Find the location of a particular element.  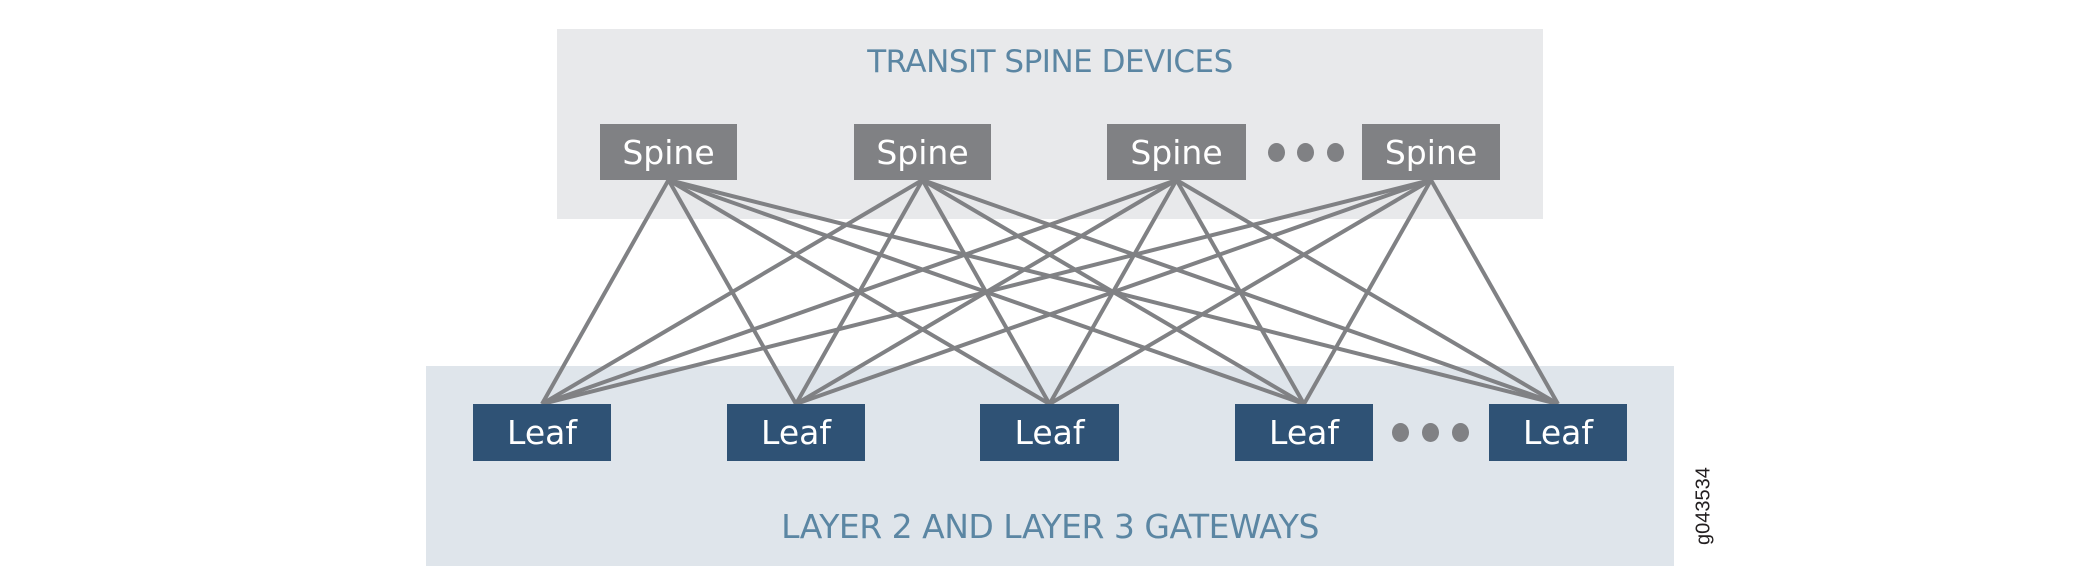

leaf-node-3: Leaf is located at coordinates (1049, 432).